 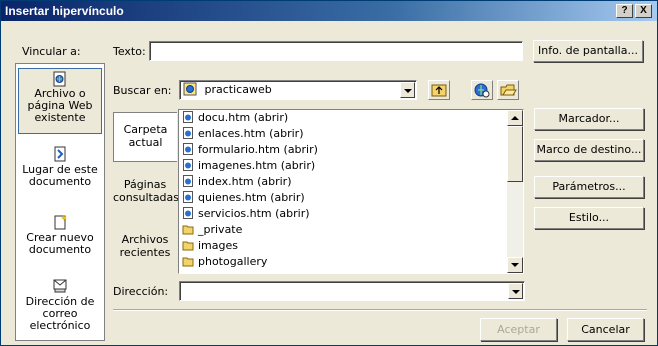 I want to click on link-email-tab: Dirección de correo electrónico, so click(x=60, y=308).